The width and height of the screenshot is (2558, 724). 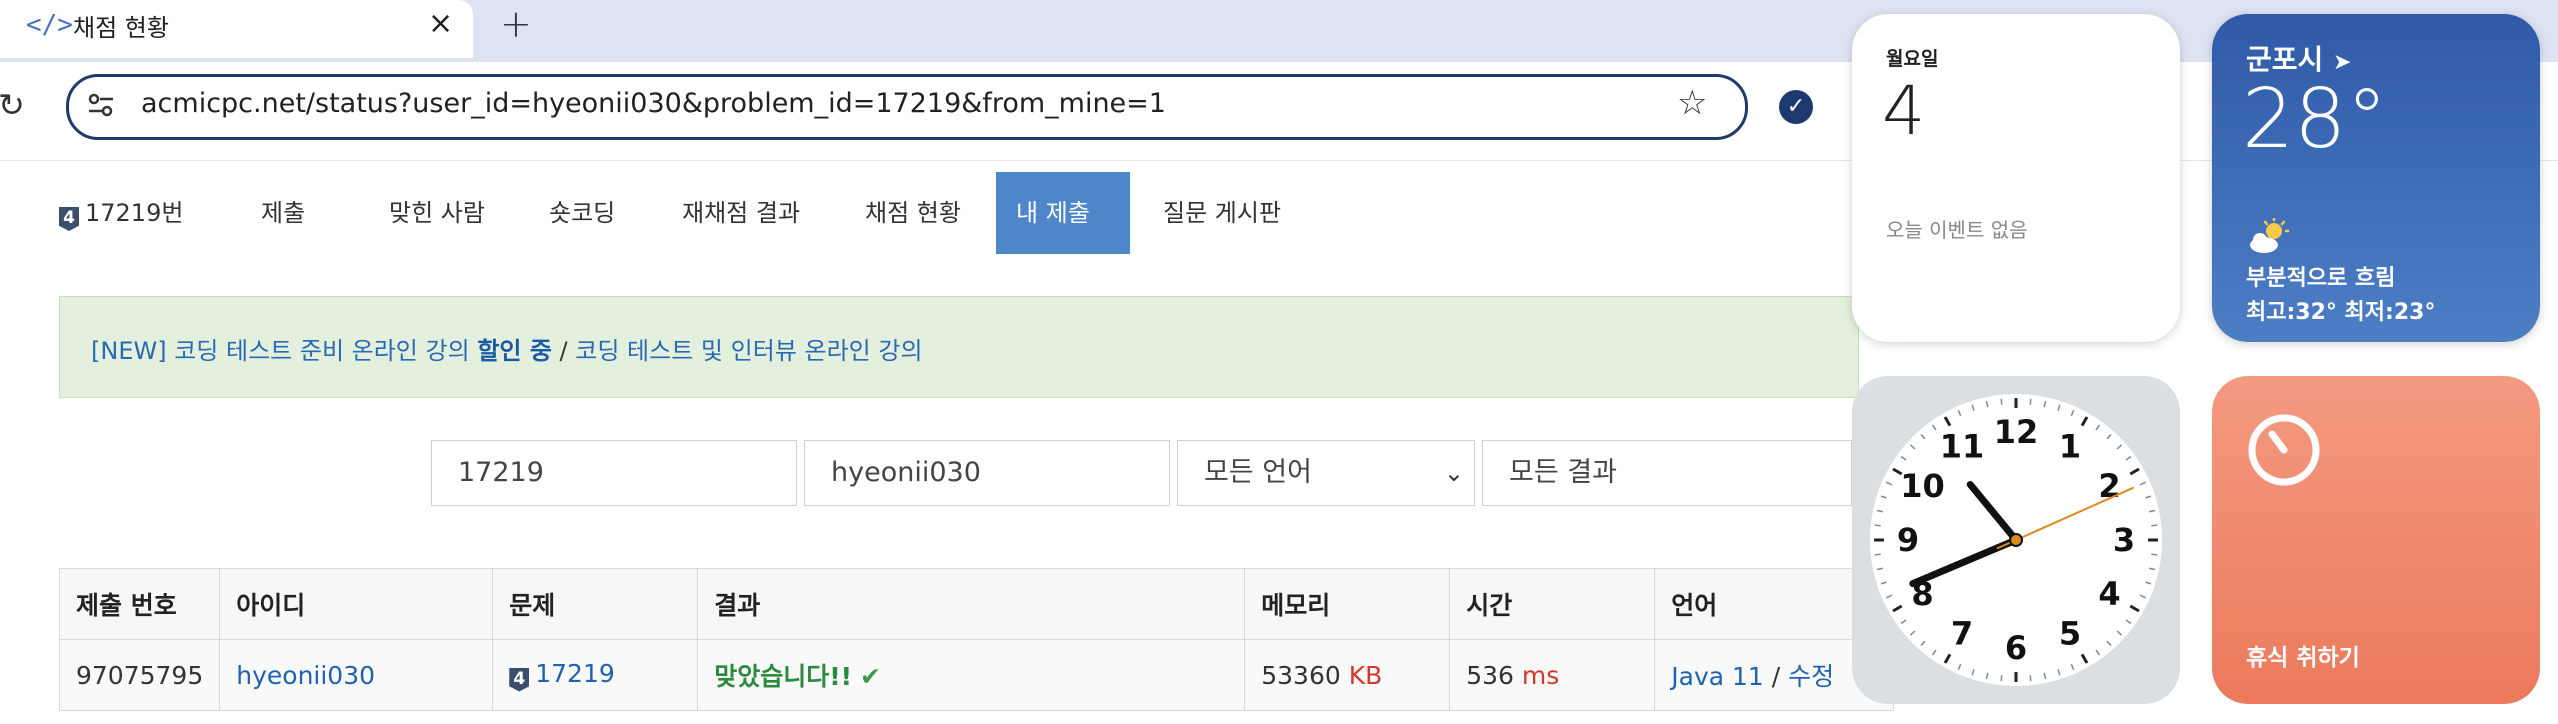 I want to click on language-link: Java 11, so click(x=1717, y=676).